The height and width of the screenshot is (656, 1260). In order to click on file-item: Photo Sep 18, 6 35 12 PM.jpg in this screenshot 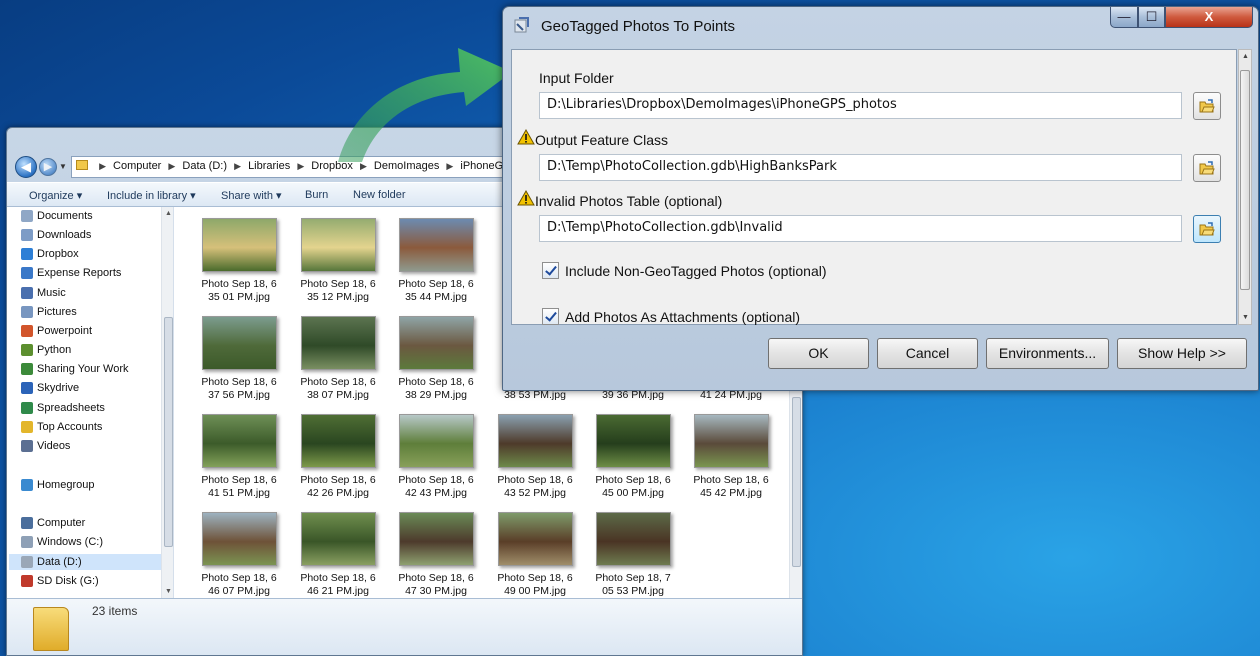, I will do `click(338, 261)`.